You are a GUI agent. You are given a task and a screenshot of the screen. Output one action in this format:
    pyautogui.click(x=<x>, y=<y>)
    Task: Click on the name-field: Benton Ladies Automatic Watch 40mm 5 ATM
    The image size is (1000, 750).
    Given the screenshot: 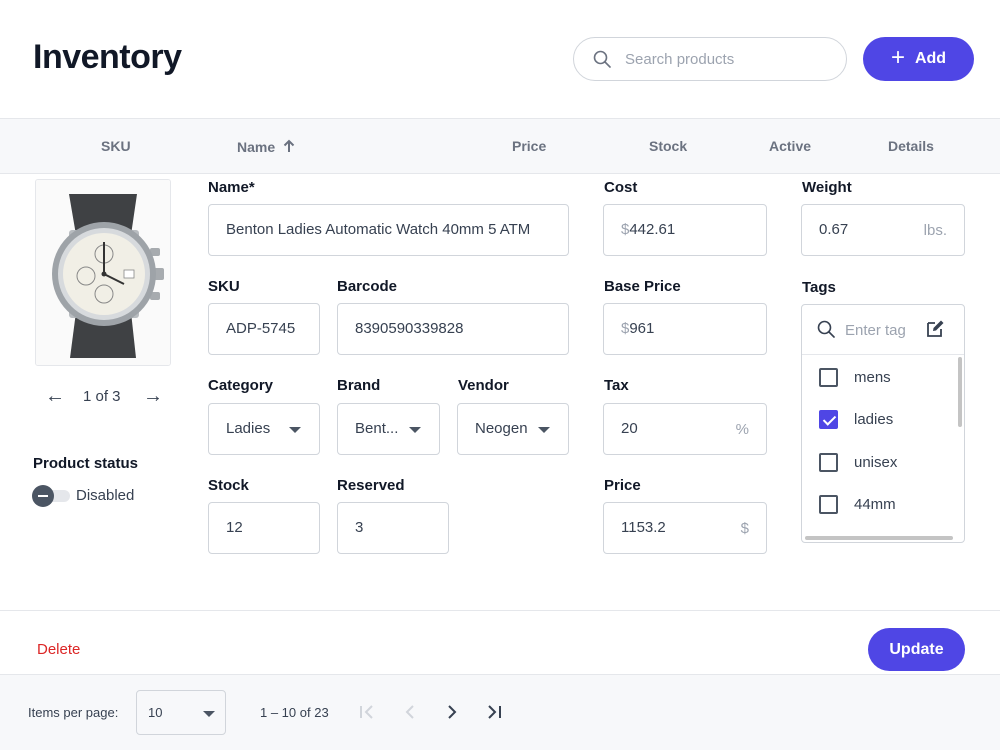 What is the action you would take?
    pyautogui.click(x=388, y=230)
    